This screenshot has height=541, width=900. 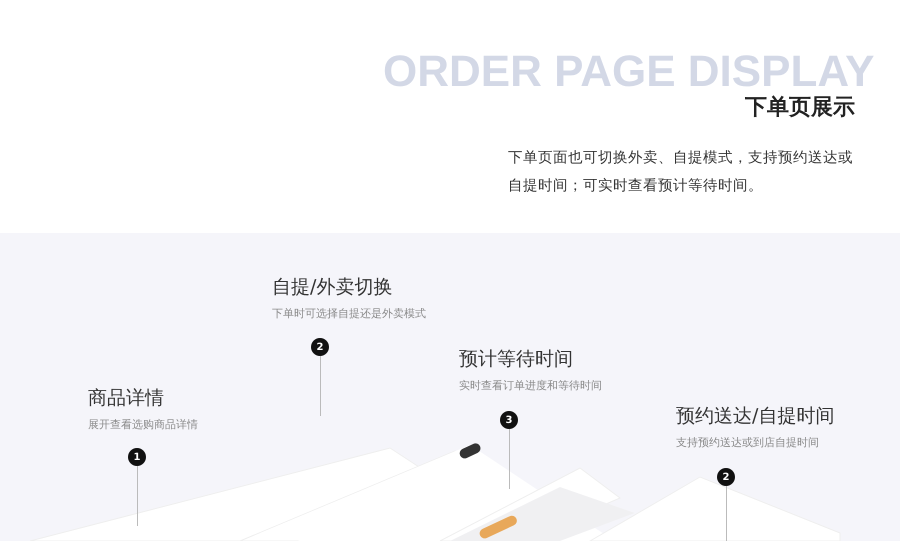 What do you see at coordinates (137, 457) in the screenshot?
I see `step-marker: 1` at bounding box center [137, 457].